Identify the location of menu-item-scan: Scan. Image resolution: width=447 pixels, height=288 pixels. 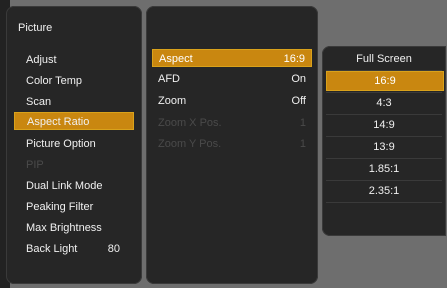
(70, 102).